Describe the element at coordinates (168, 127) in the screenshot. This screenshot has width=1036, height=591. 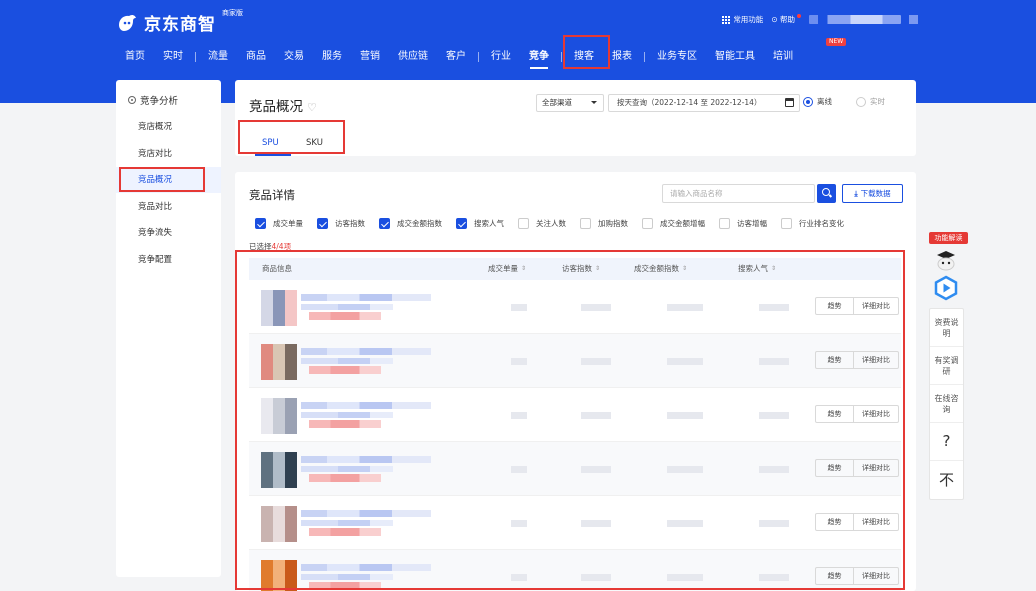
I see `sidebar-item: 竞店概况` at that location.